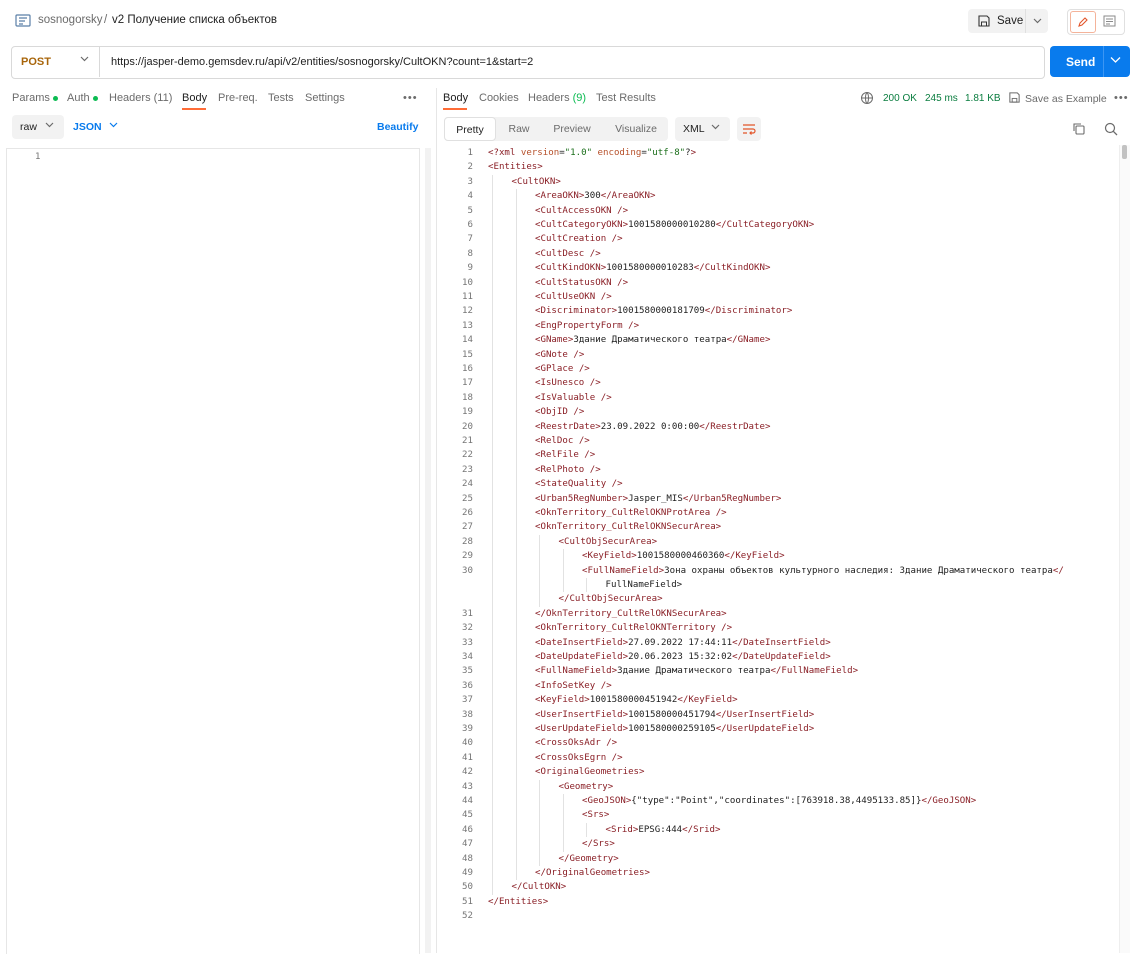 This screenshot has height=954, width=1138. What do you see at coordinates (1036, 21) in the screenshot?
I see `save-dropdown` at bounding box center [1036, 21].